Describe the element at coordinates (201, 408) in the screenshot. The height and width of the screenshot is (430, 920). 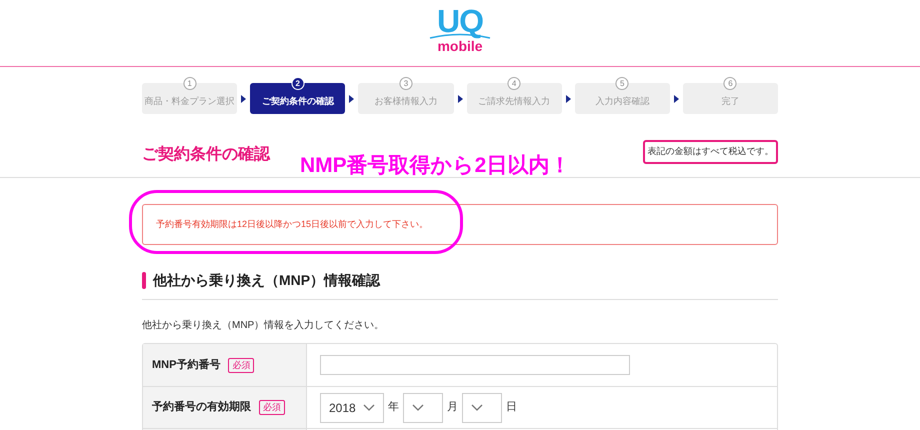
I see `field-label: 予約番号の有効期限` at that location.